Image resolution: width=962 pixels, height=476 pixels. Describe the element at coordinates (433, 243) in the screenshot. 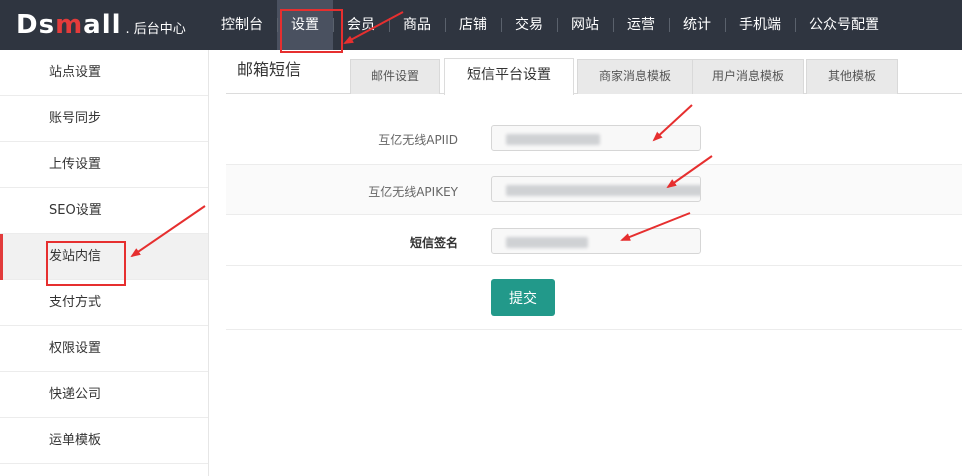

I see `signature-label: 短信签名` at that location.